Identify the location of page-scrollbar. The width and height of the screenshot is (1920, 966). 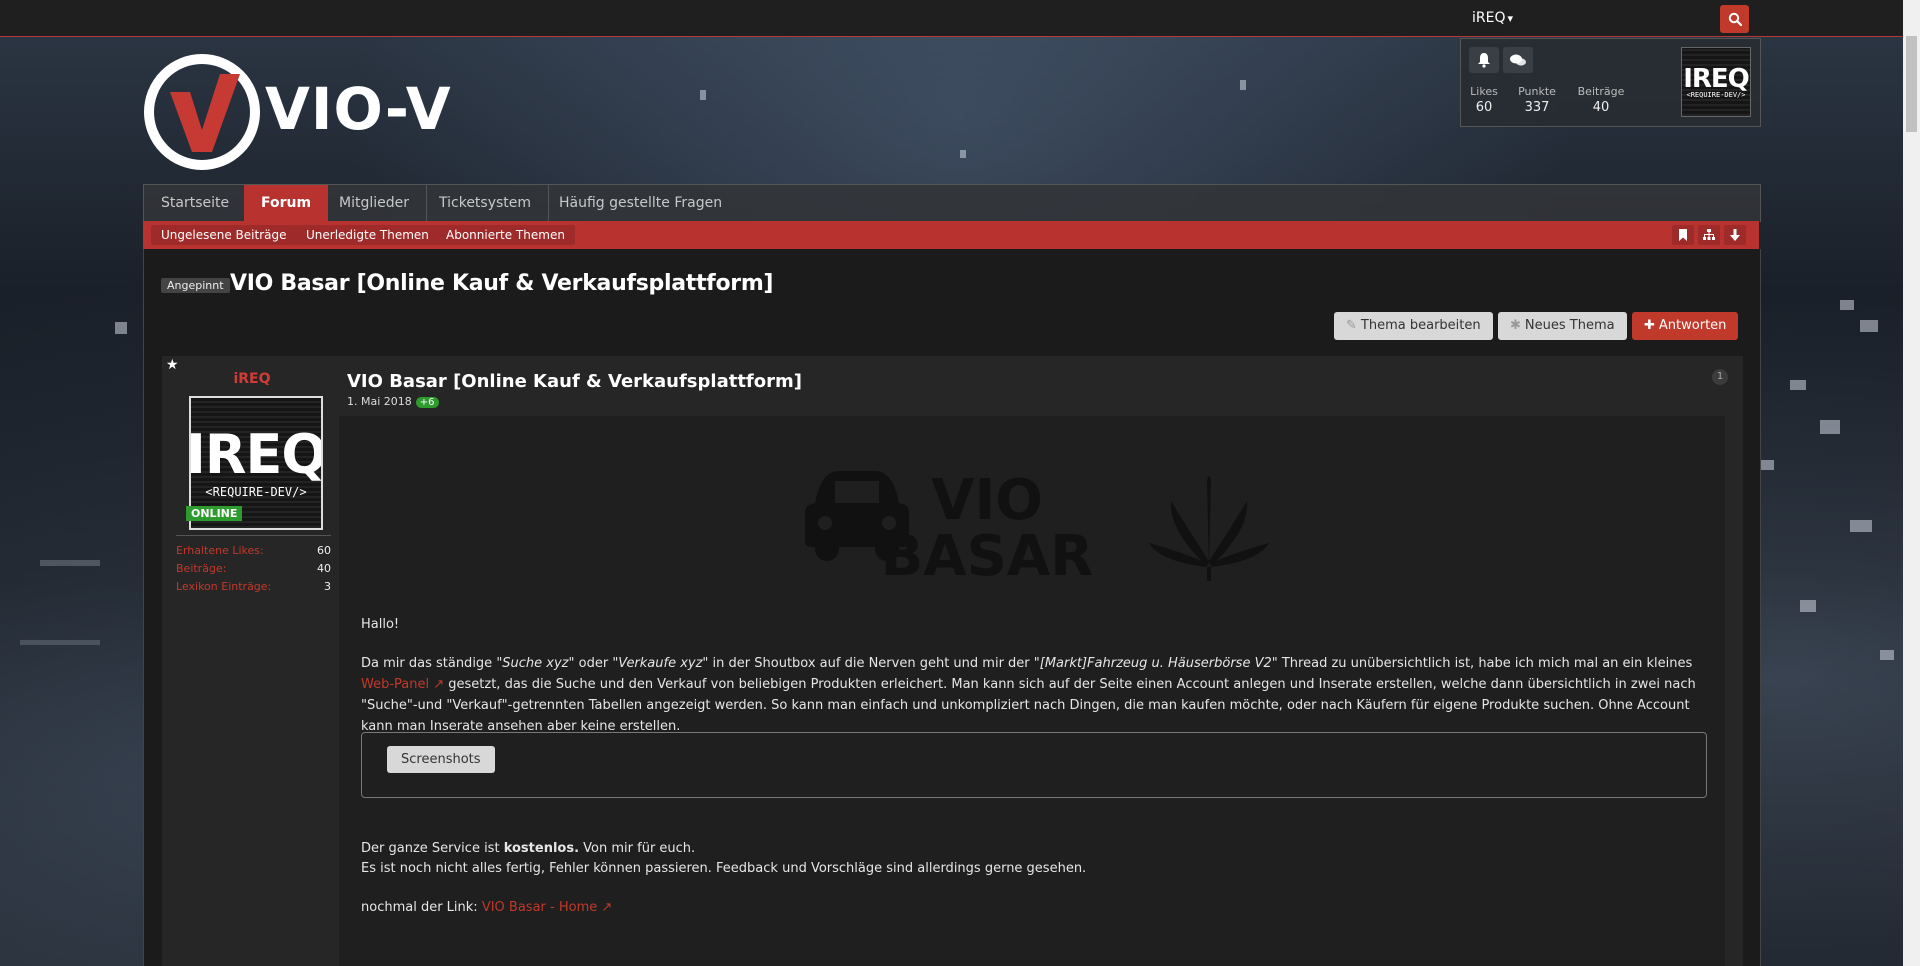
(1911, 483).